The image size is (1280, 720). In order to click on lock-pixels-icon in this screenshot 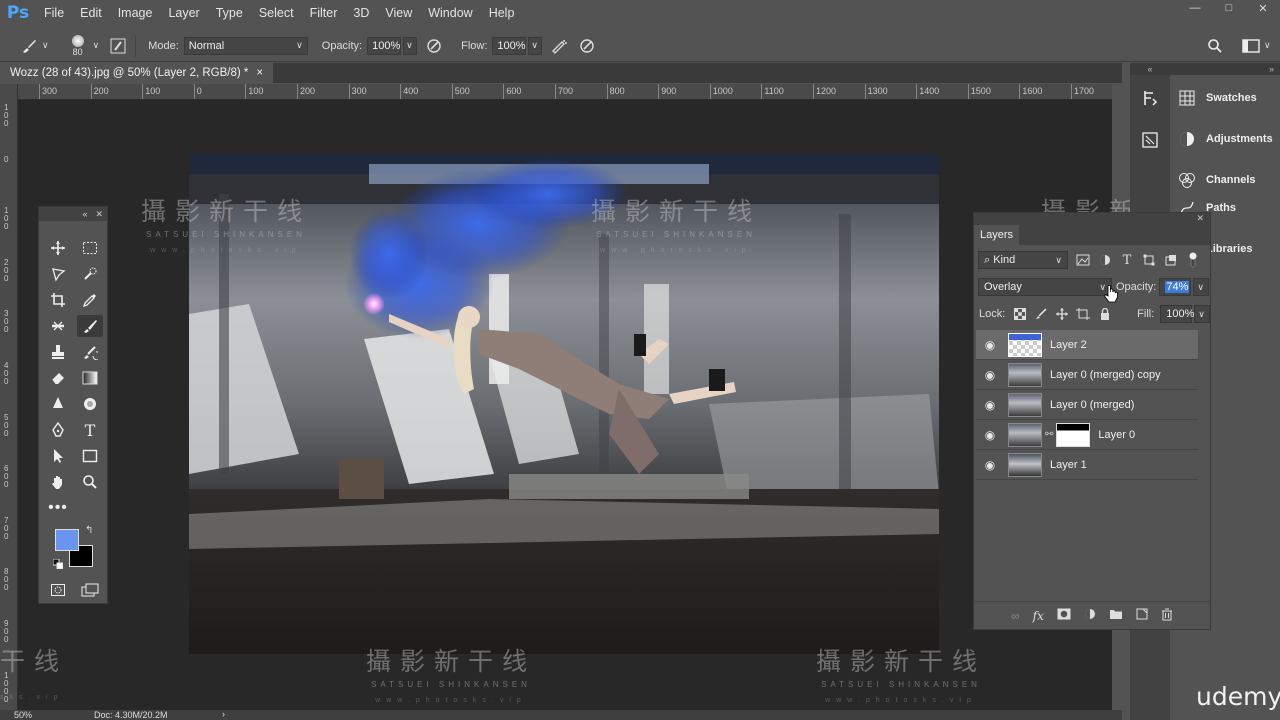, I will do `click(1040, 314)`.